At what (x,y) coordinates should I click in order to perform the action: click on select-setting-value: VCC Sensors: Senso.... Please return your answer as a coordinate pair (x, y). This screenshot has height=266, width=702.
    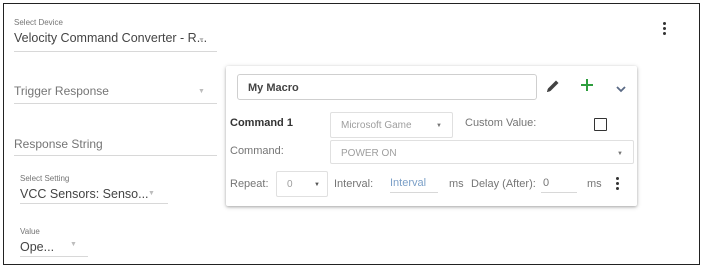
    Looking at the image, I should click on (84, 194).